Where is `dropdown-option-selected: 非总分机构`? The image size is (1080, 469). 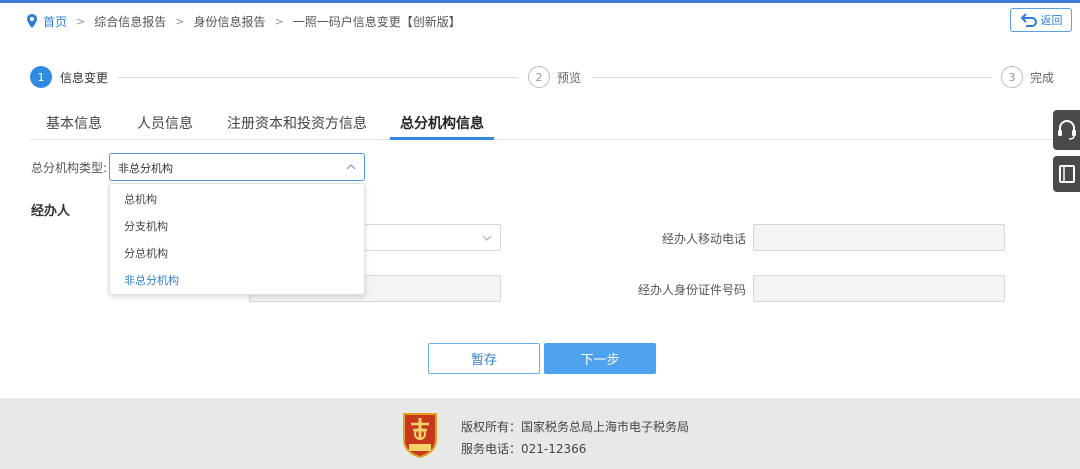
dropdown-option-selected: 非总分机构 is located at coordinates (237, 280).